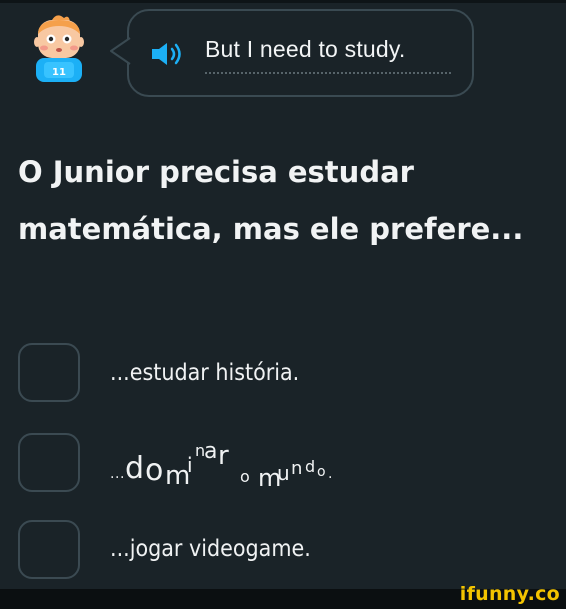 This screenshot has width=566, height=609. I want to click on footer-bar: ifunny.co, so click(283, 596).